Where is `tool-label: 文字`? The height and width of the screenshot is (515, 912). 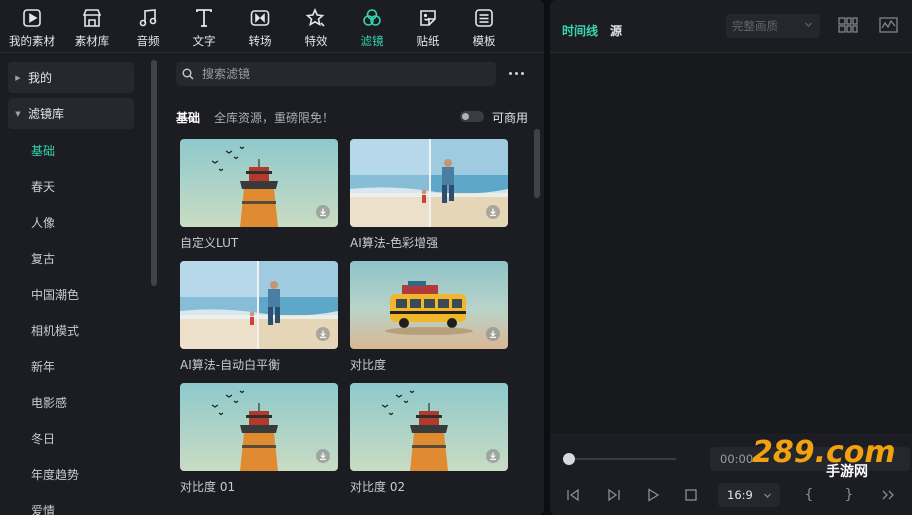 tool-label: 文字 is located at coordinates (204, 41).